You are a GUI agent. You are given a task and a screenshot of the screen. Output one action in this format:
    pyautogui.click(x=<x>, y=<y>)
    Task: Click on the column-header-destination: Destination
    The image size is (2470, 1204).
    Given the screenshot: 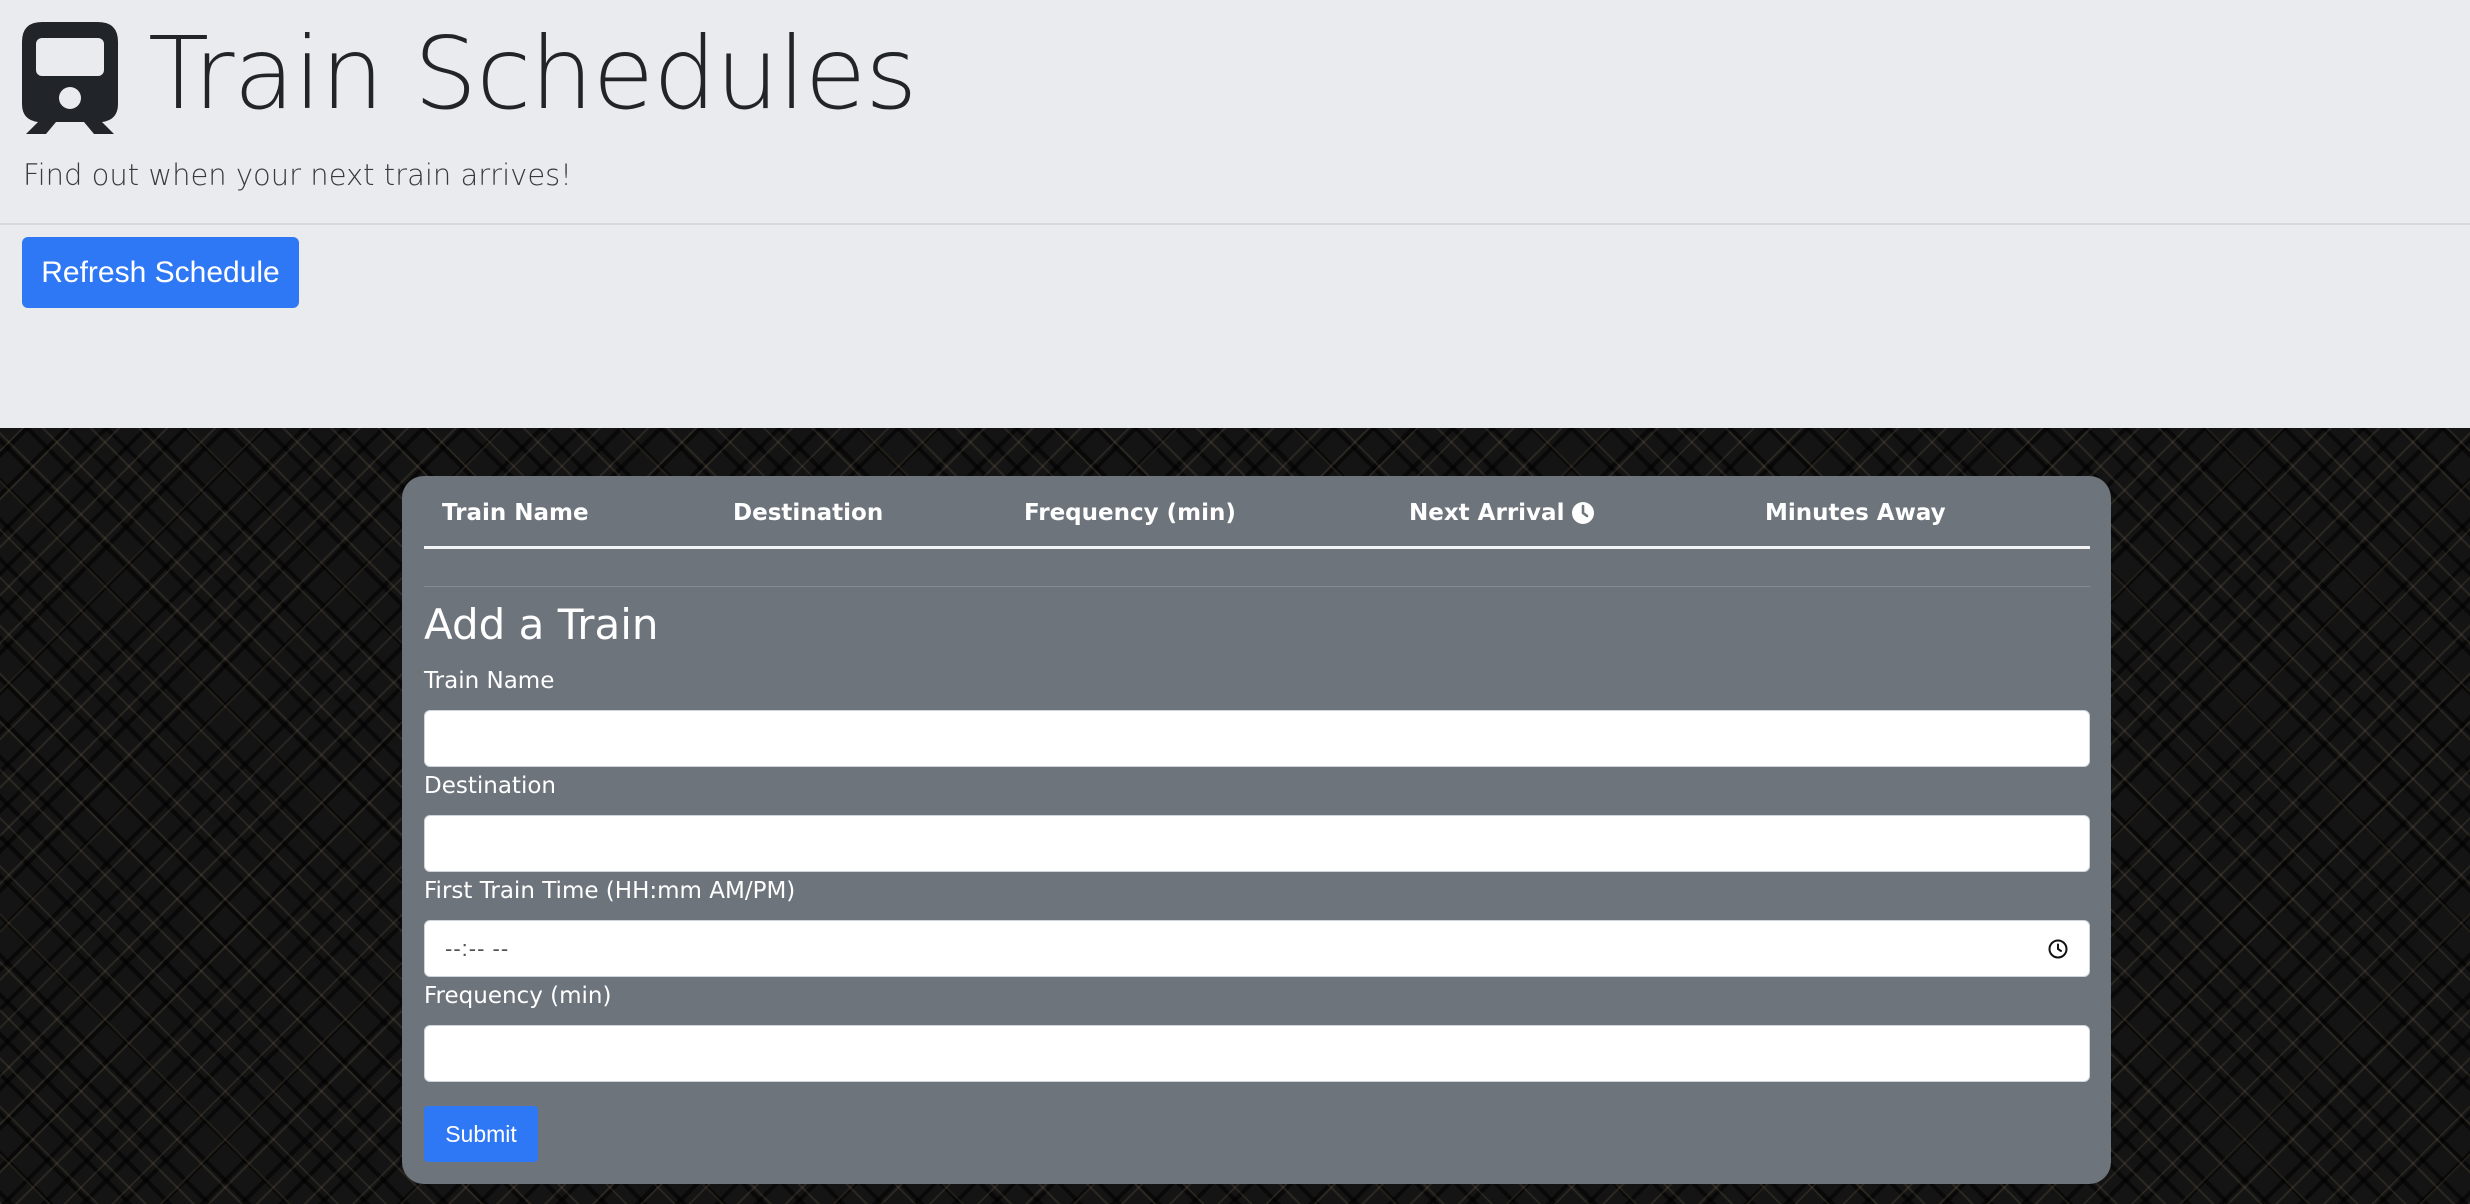 What is the action you would take?
    pyautogui.click(x=808, y=513)
    